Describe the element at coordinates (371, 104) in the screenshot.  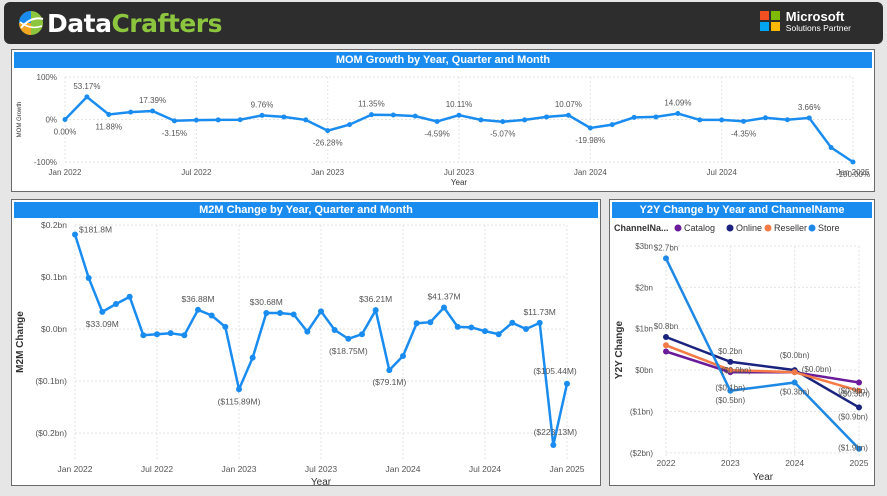
I see `mom-data-label: 11.35%` at that location.